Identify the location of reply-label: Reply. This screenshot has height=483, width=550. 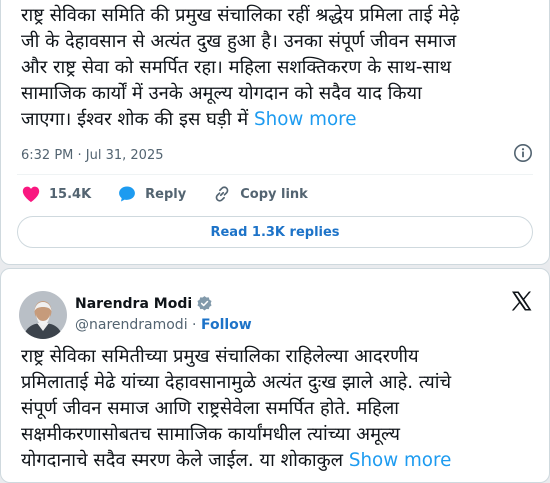
(166, 194).